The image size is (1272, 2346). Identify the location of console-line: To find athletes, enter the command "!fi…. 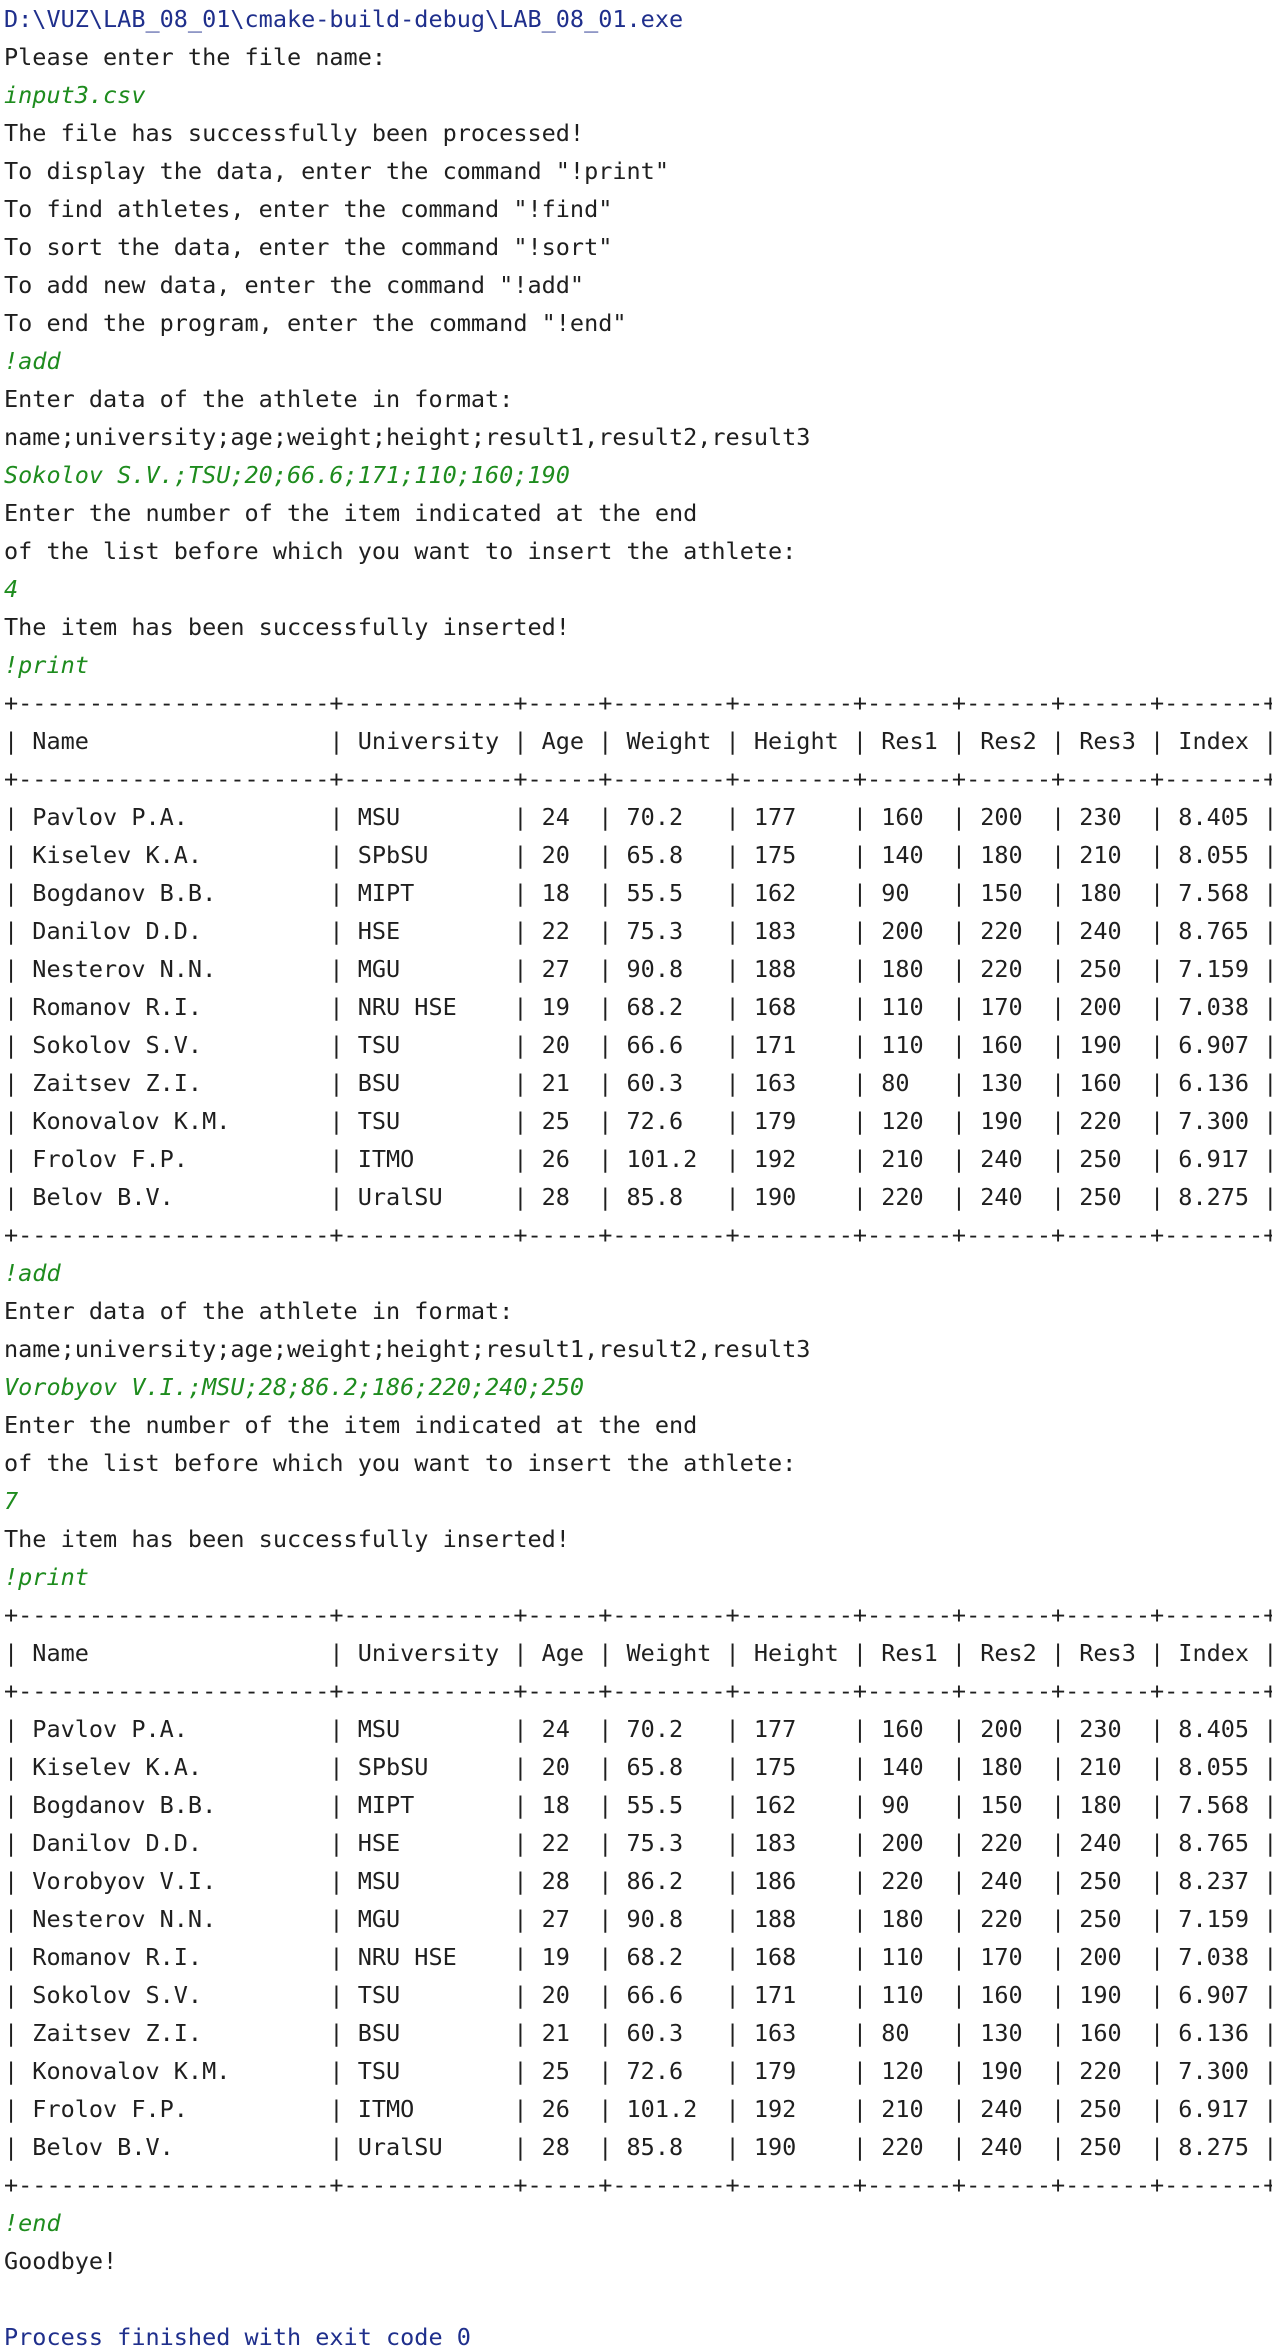
(308, 209).